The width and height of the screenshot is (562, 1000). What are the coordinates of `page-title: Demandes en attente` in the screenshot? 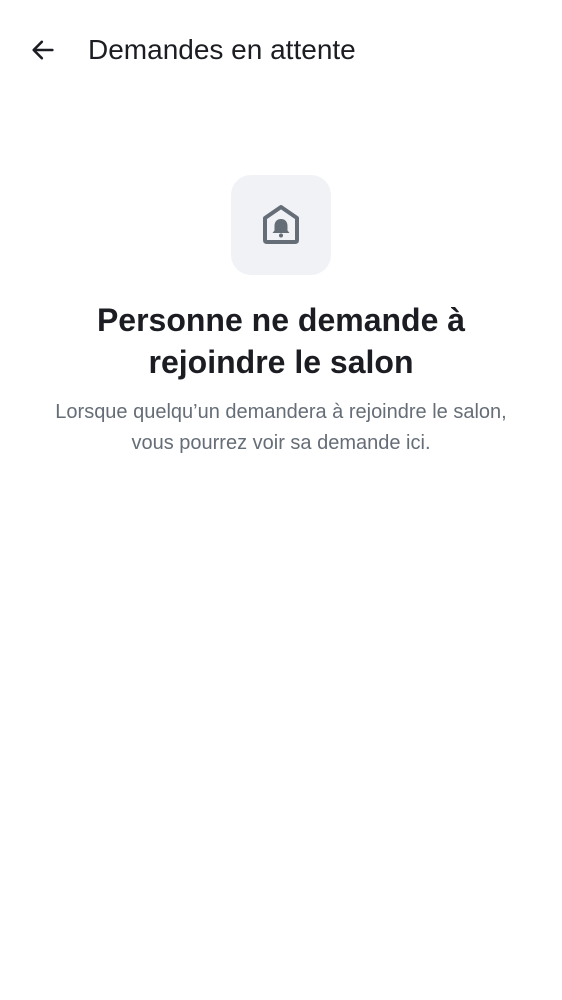 It's located at (222, 49).